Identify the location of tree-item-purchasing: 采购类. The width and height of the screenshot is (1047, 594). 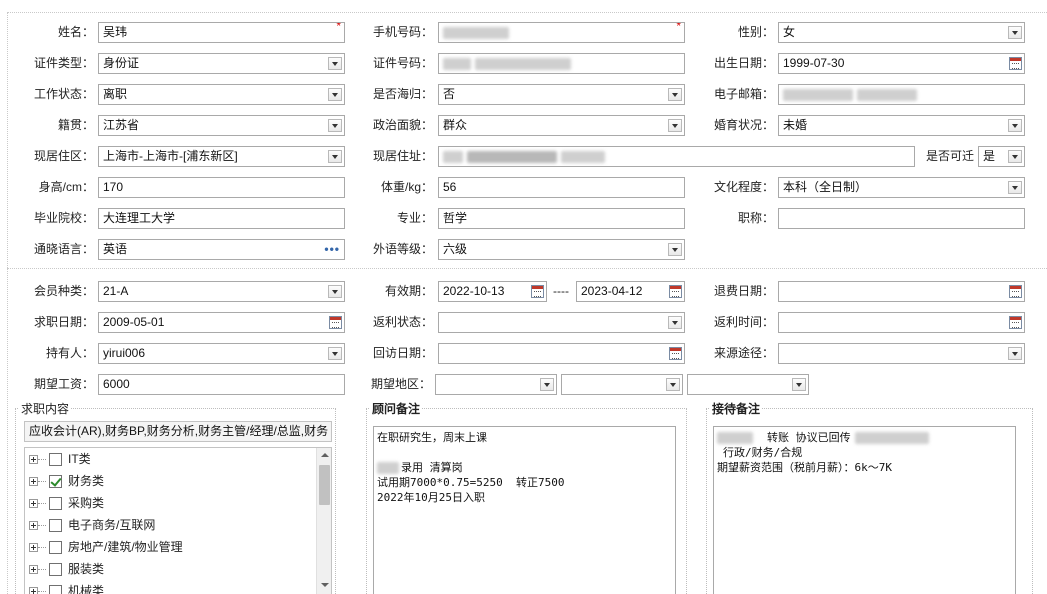
(170, 503).